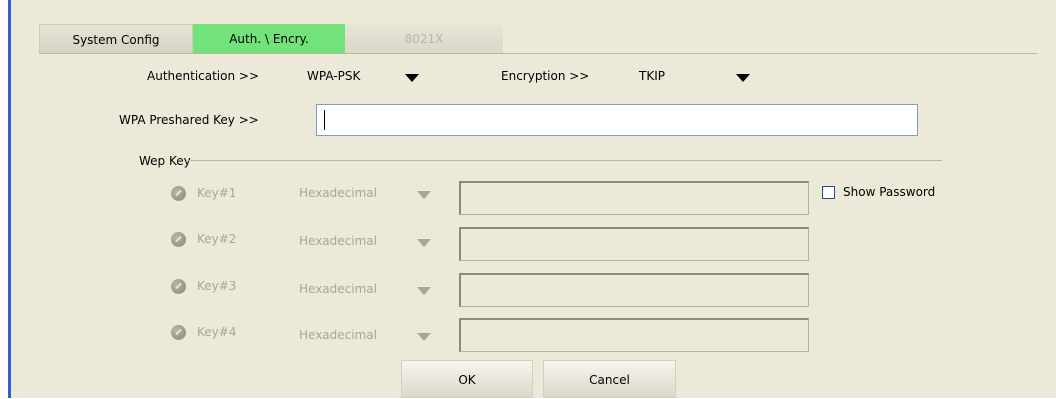  I want to click on key1-dropdown-arrow-icon, so click(424, 195).